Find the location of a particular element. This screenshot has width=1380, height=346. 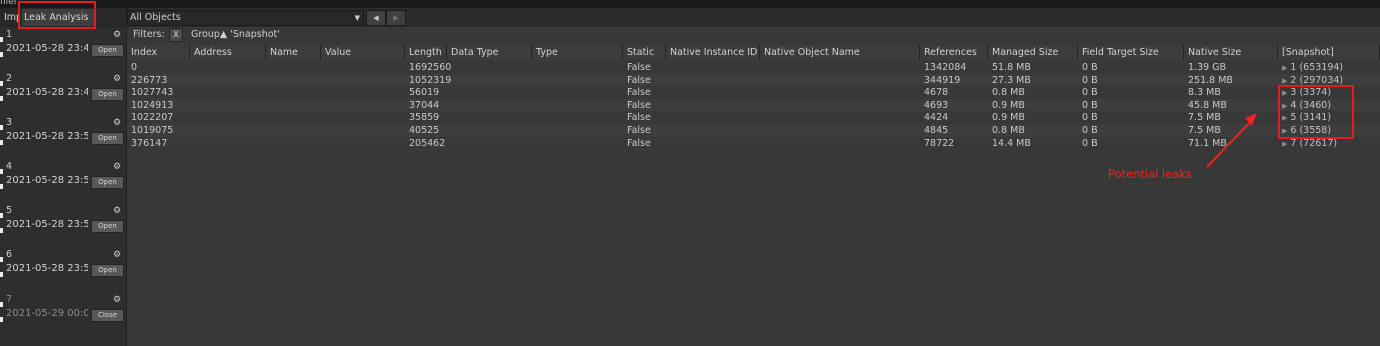

column-header: Length is located at coordinates (426, 52).